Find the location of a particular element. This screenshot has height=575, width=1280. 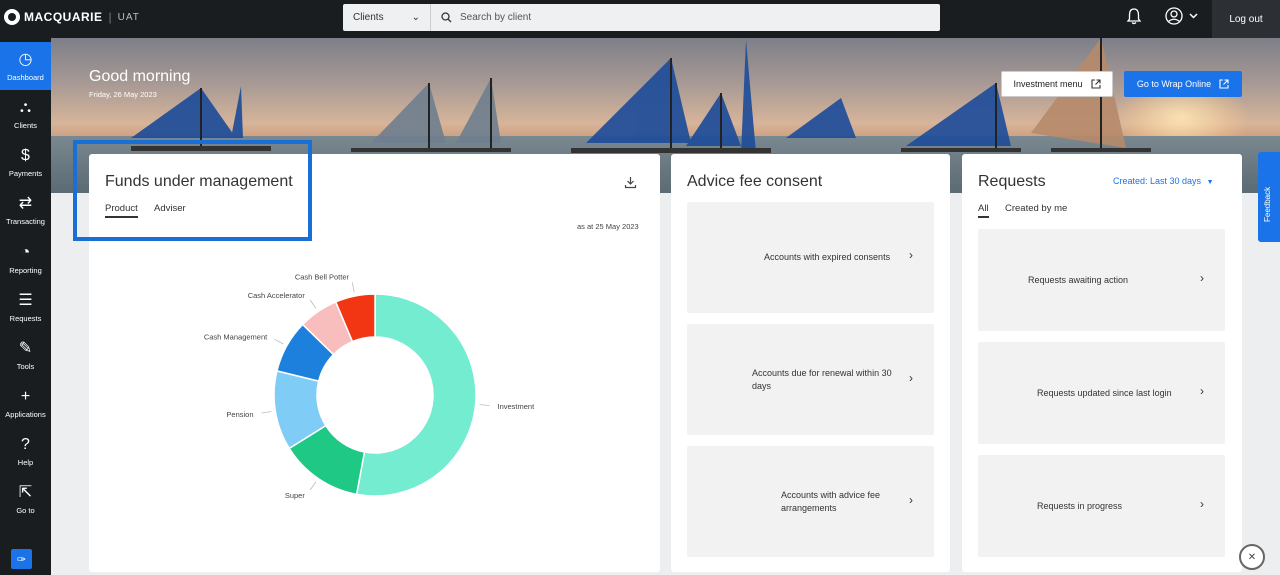

sidebar-item-go-to: ⇱ Go to is located at coordinates (25, 499).